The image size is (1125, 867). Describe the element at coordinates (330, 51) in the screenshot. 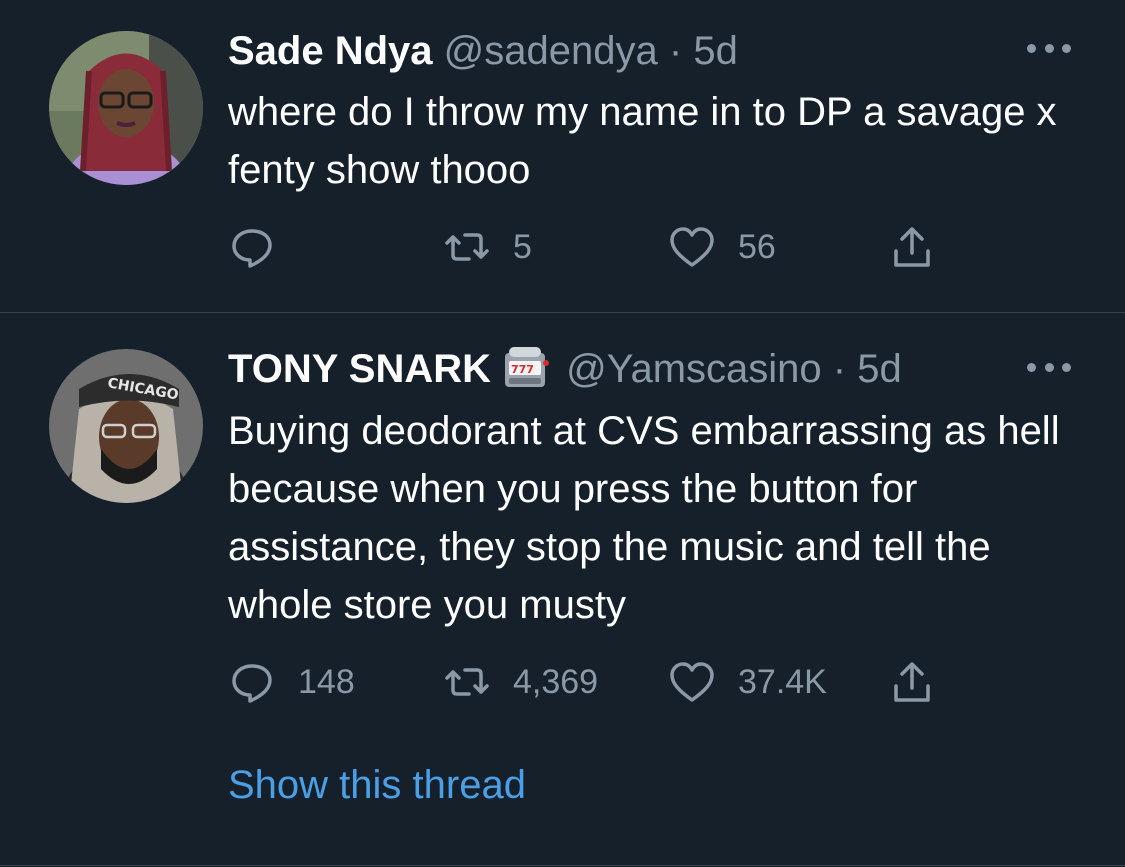

I see `display-name: Sade Ndya` at that location.